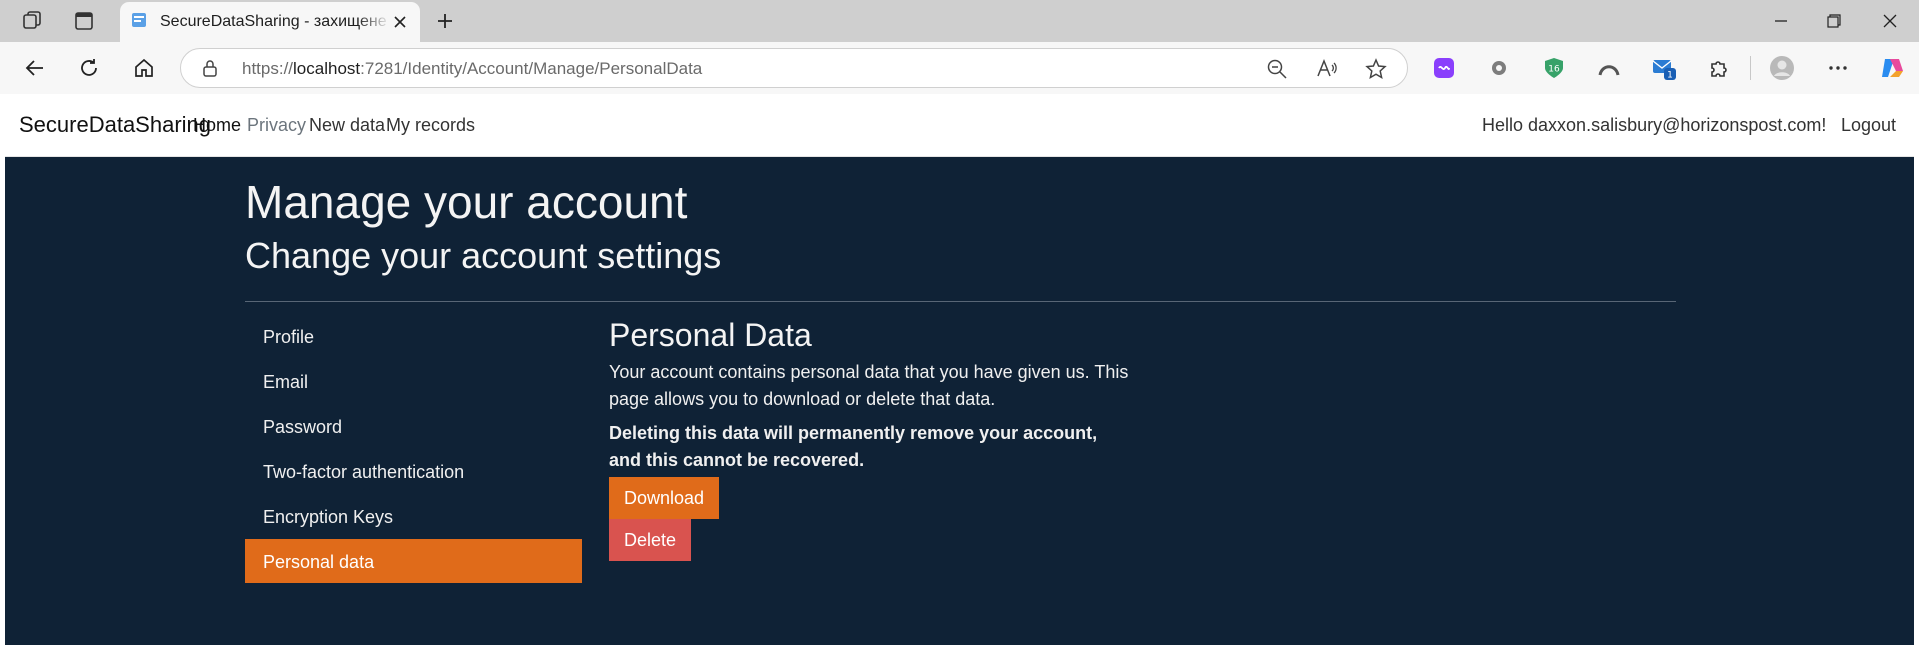 Image resolution: width=1919 pixels, height=645 pixels. What do you see at coordinates (1327, 71) in the screenshot?
I see `read-aloud-icon` at bounding box center [1327, 71].